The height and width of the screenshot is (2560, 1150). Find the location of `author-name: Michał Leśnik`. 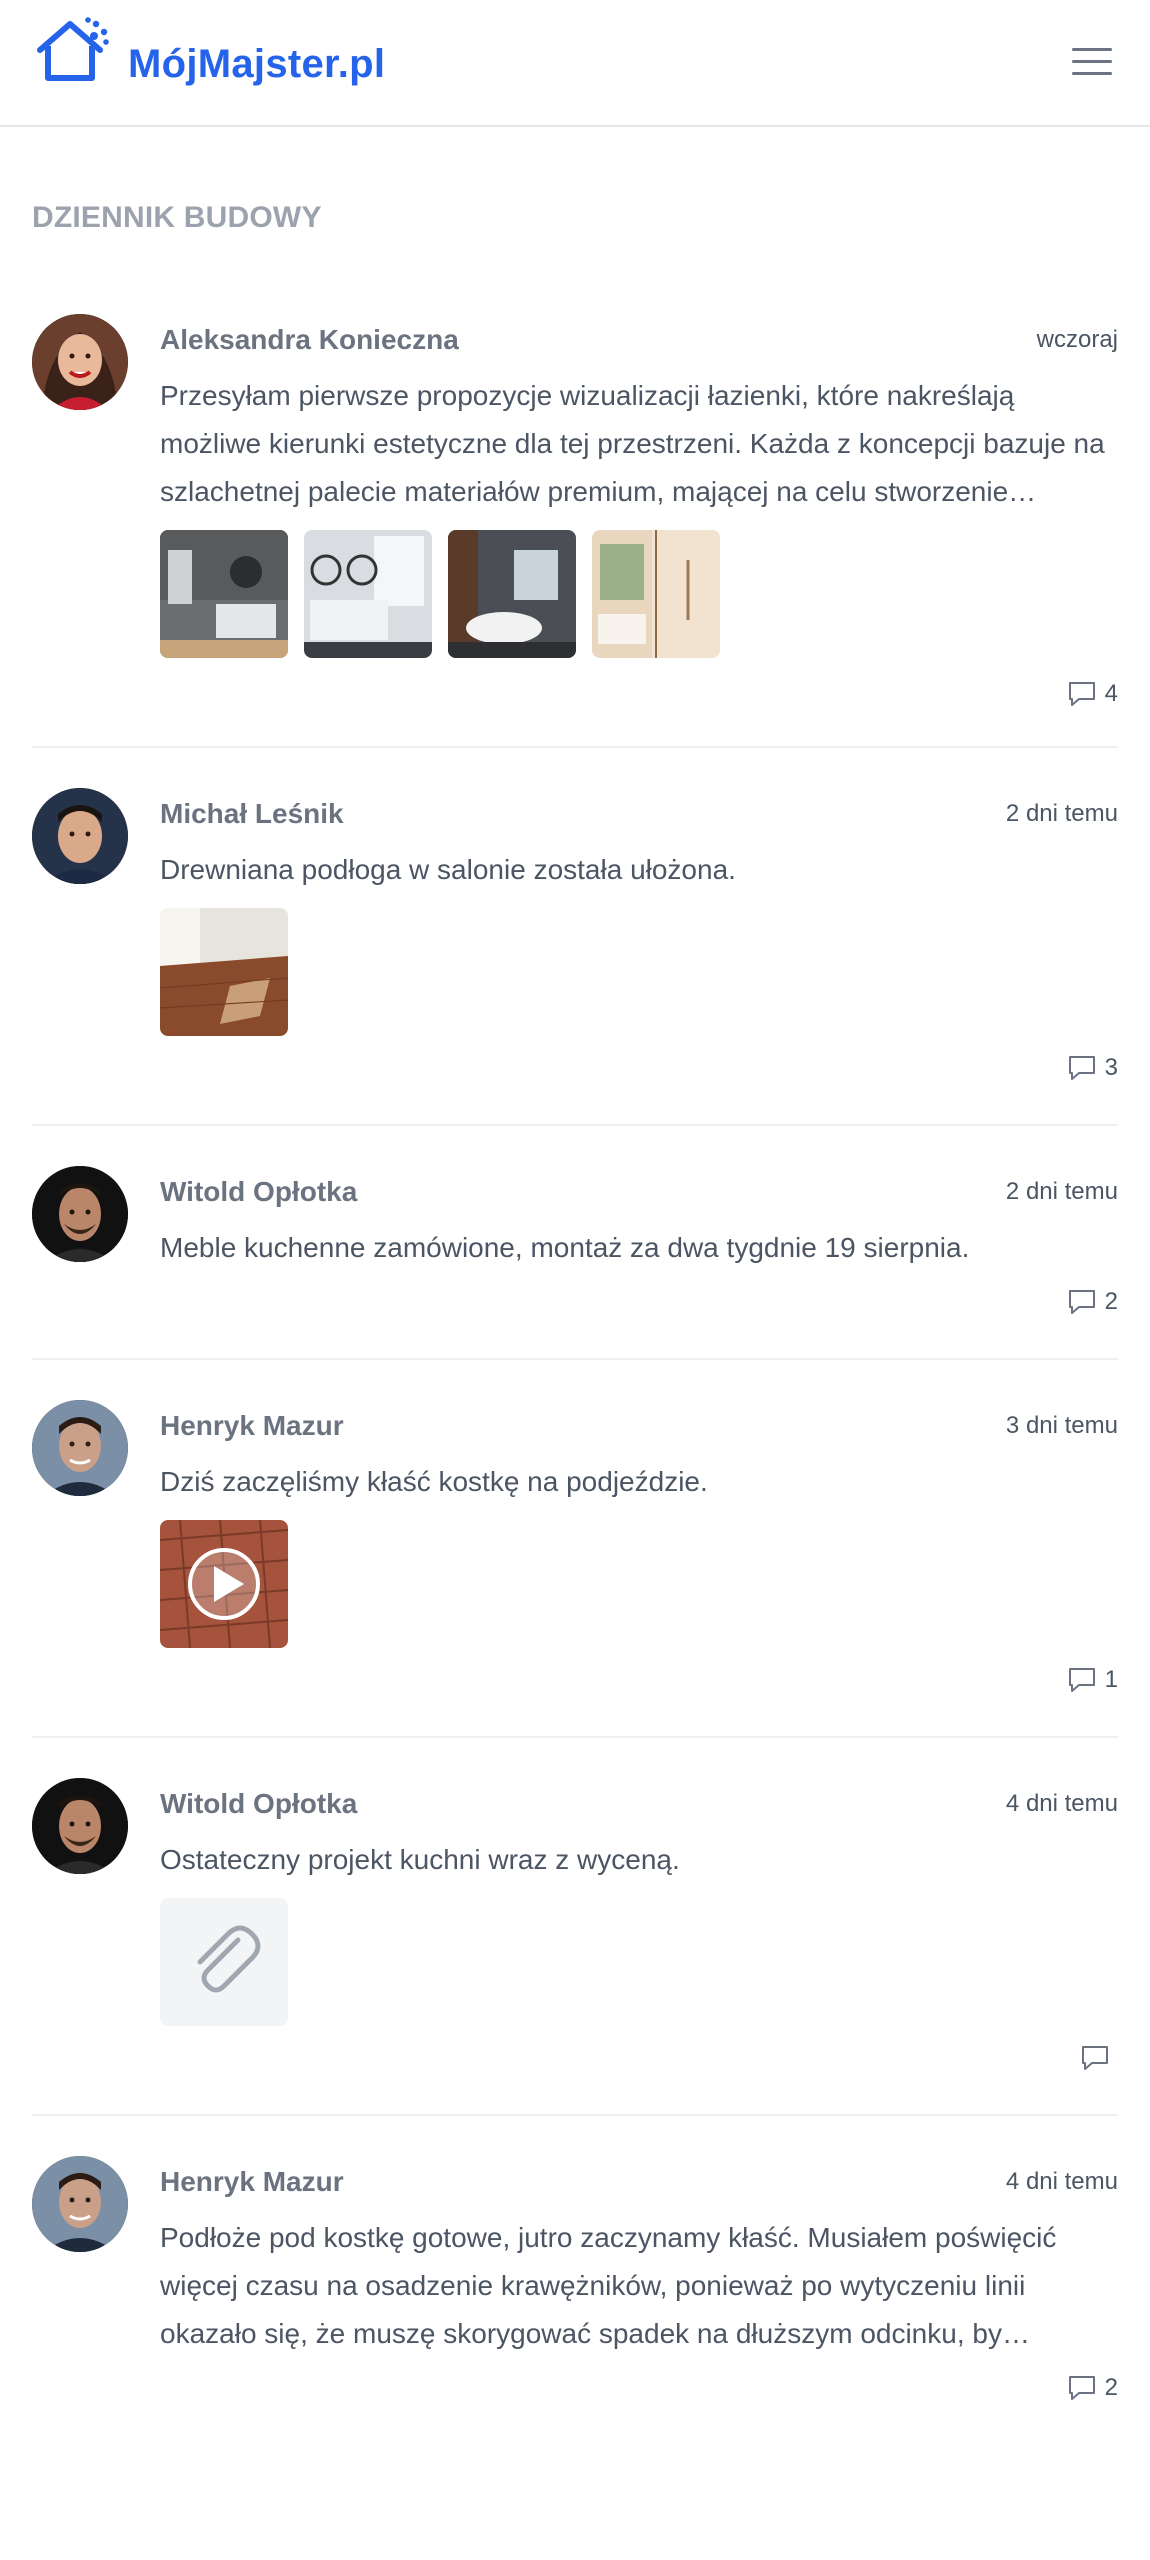

author-name: Michał Leśnik is located at coordinates (252, 814).